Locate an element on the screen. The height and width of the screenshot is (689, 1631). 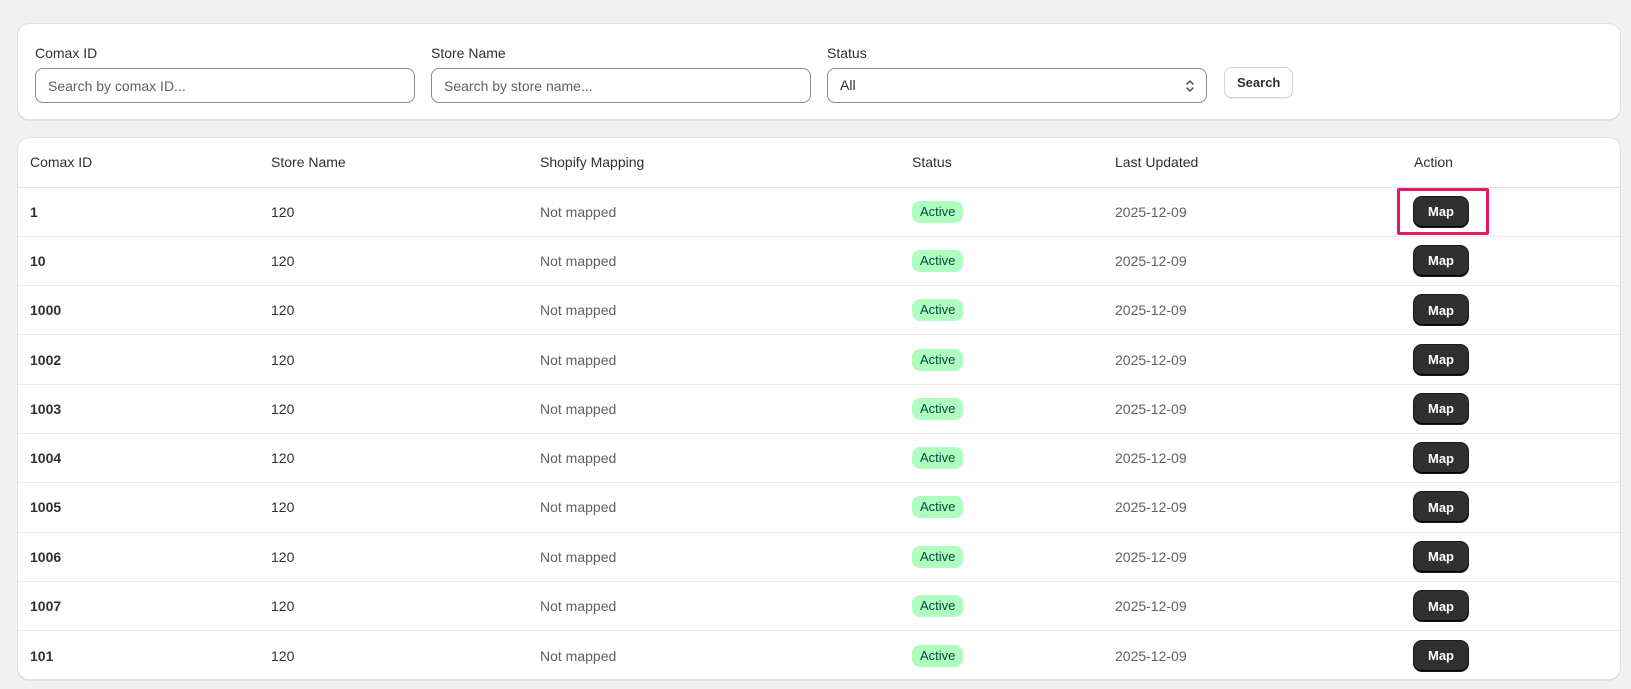
status-label: Status is located at coordinates (847, 53).